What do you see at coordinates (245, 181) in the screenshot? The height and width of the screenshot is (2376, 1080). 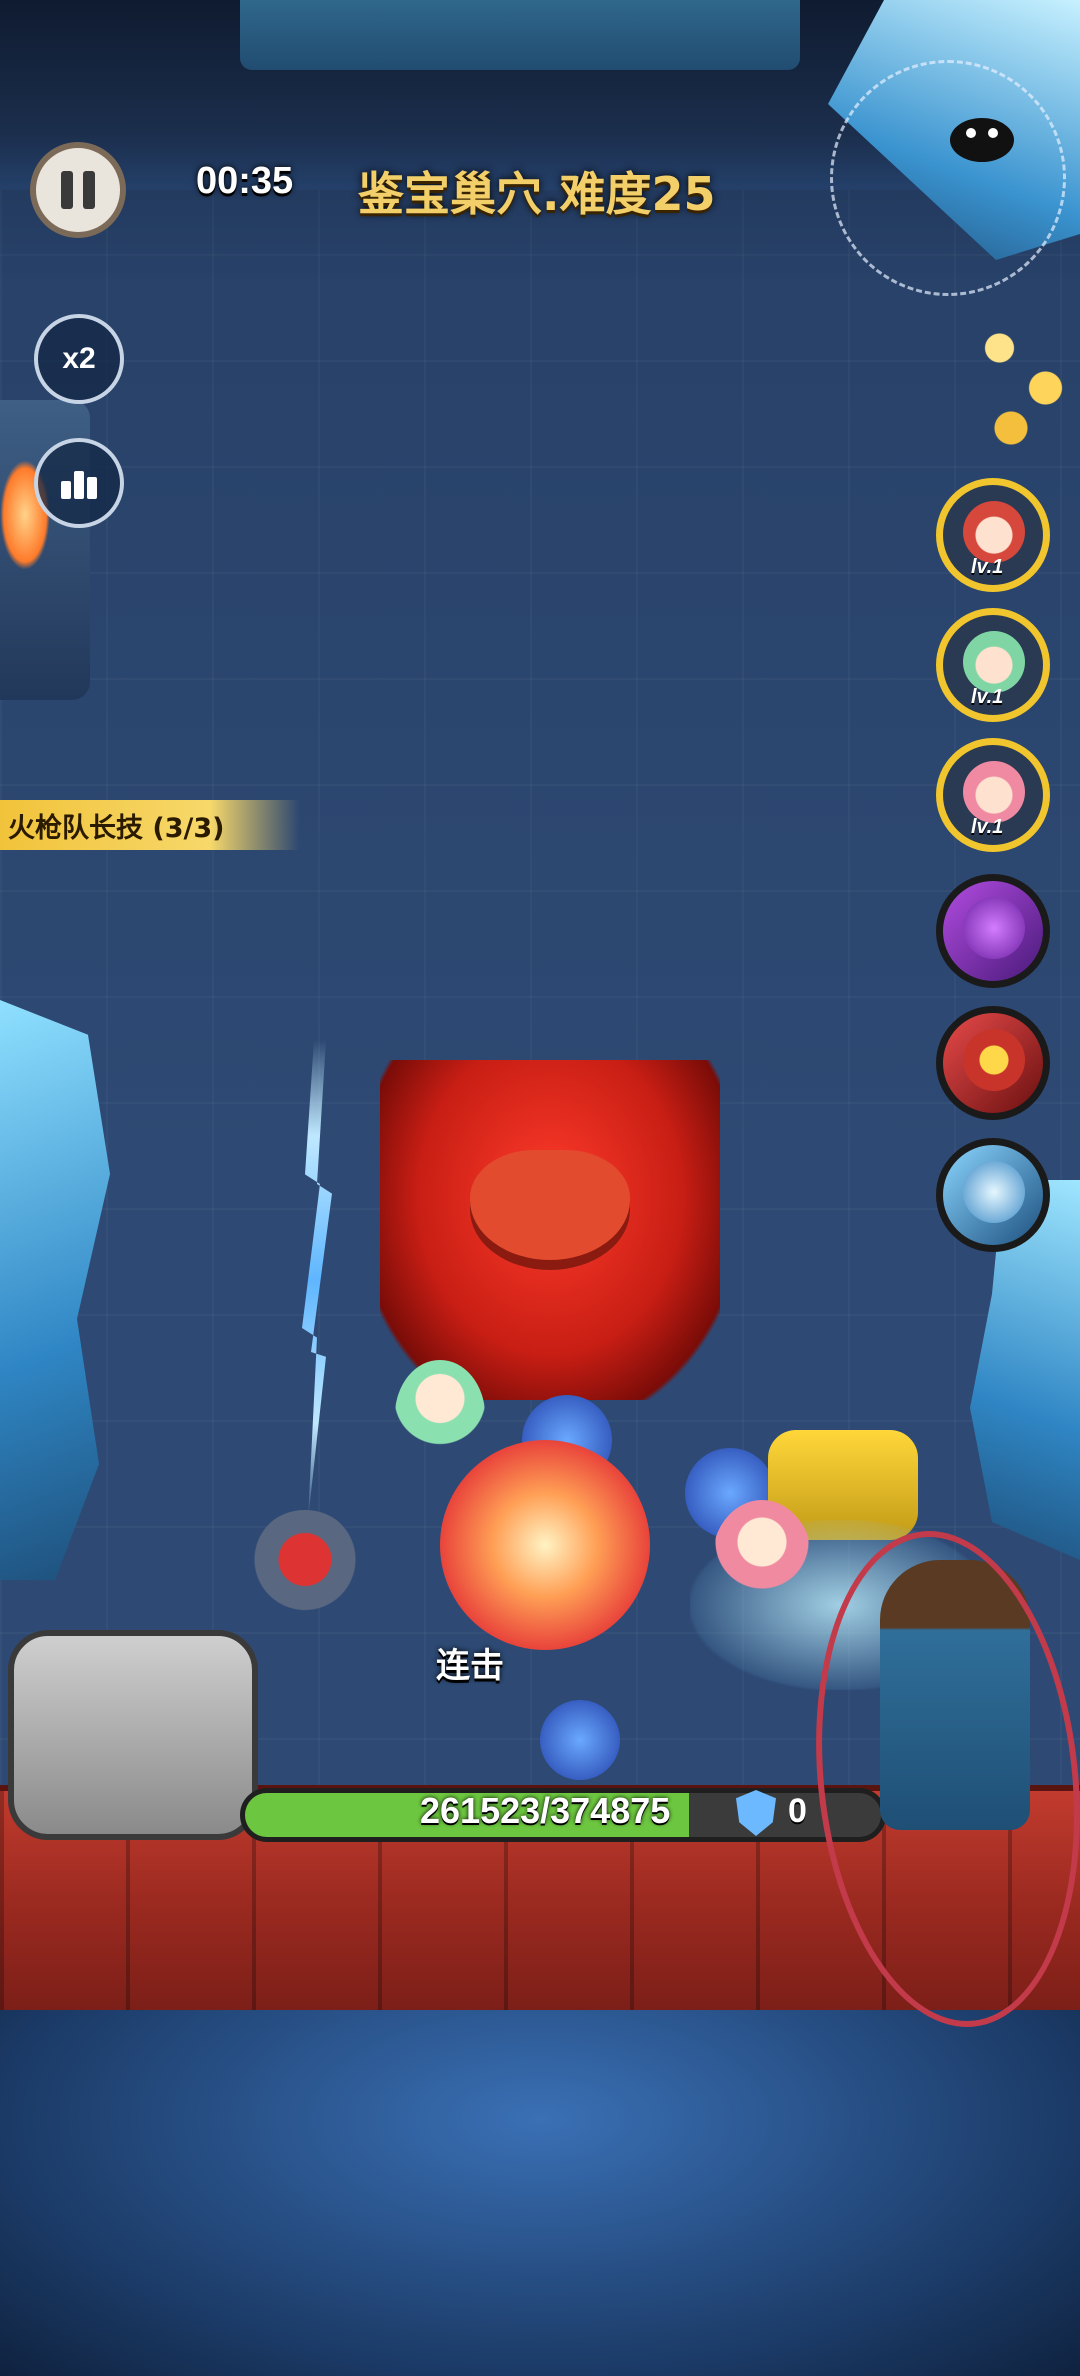 I see `battle-timer: 00:35` at bounding box center [245, 181].